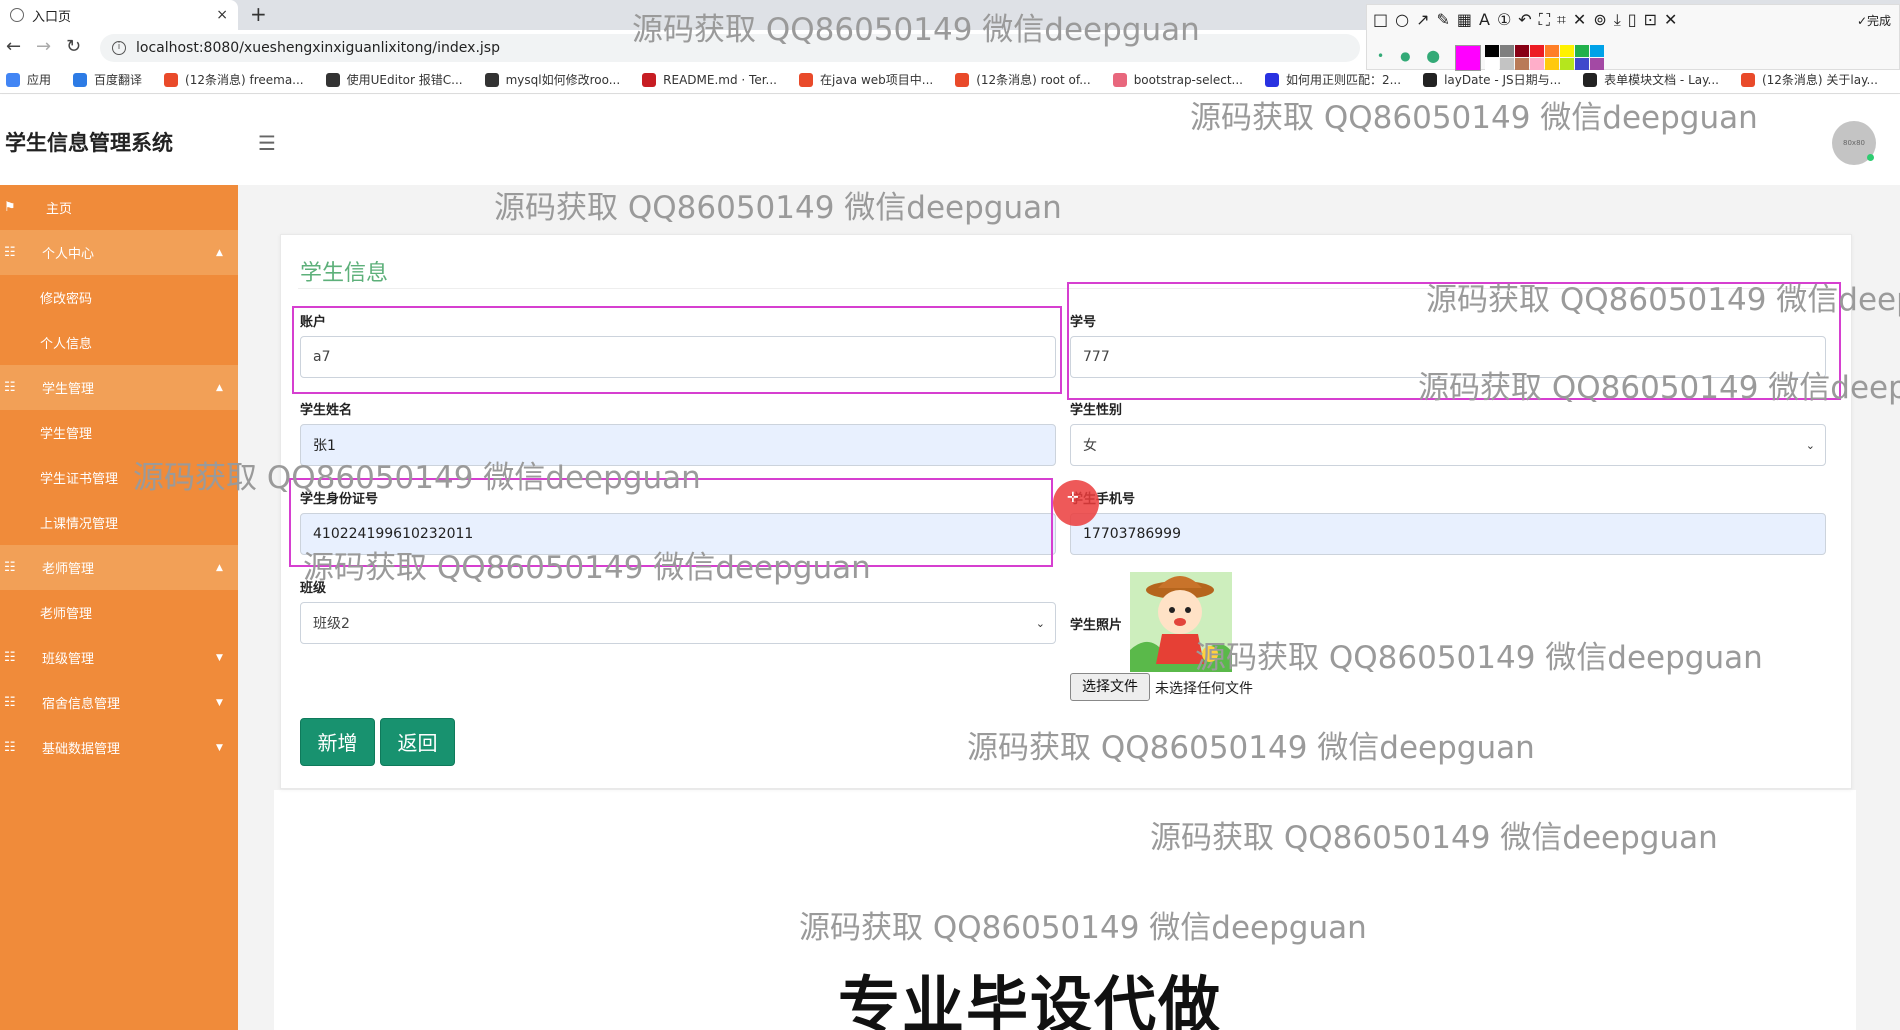  What do you see at coordinates (119, 567) in the screenshot?
I see `sidebar-item-teacher-group: ☷ 老师管理 ▲` at bounding box center [119, 567].